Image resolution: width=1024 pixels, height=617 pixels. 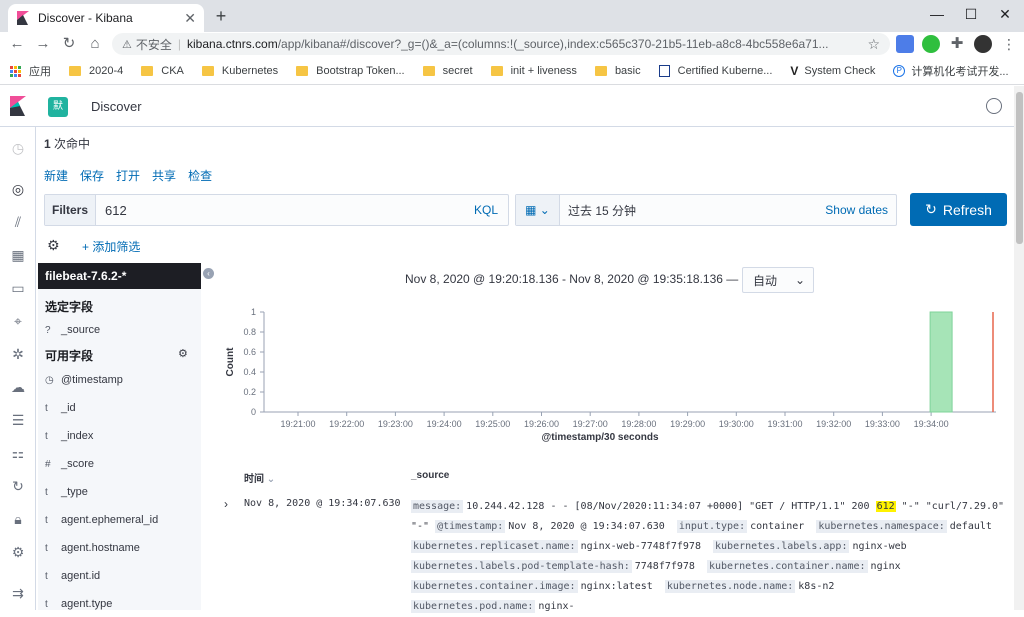 What do you see at coordinates (931, 44) in the screenshot?
I see `evernote-extension-icon` at bounding box center [931, 44].